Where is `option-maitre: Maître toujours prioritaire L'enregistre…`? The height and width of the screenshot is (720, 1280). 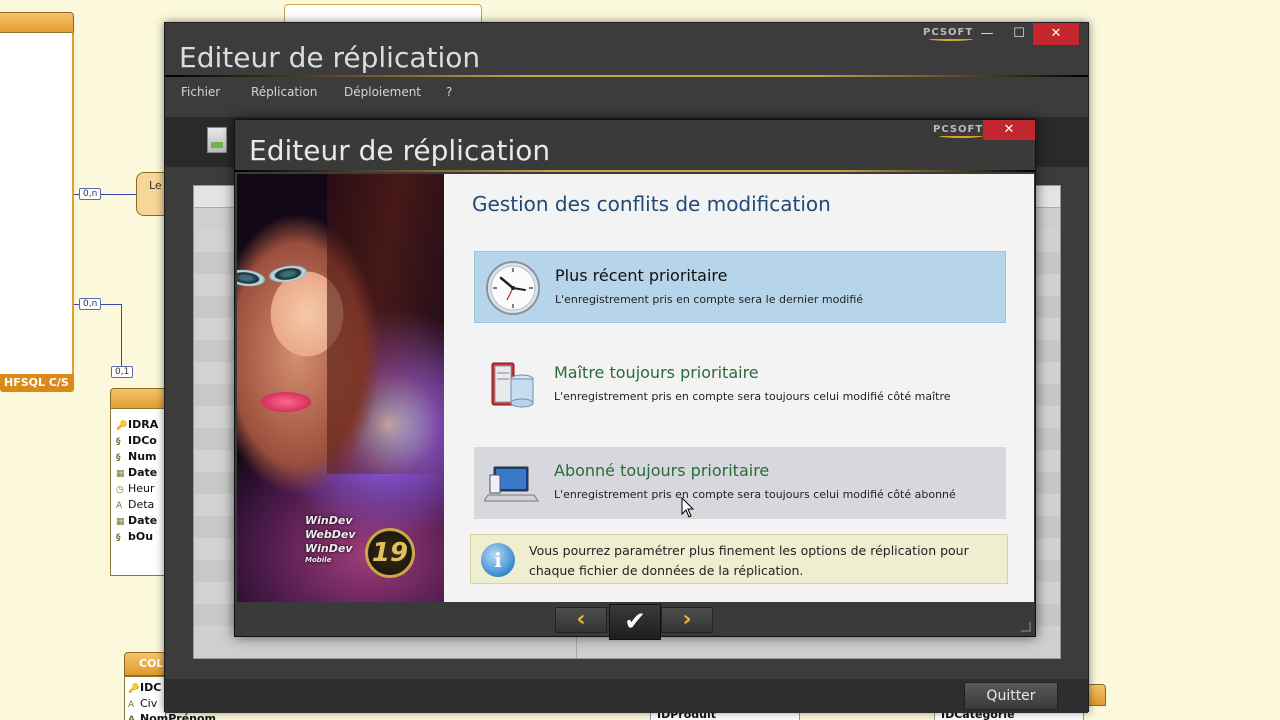
option-maitre: Maître toujours prioritaire L'enregistre… is located at coordinates (740, 385).